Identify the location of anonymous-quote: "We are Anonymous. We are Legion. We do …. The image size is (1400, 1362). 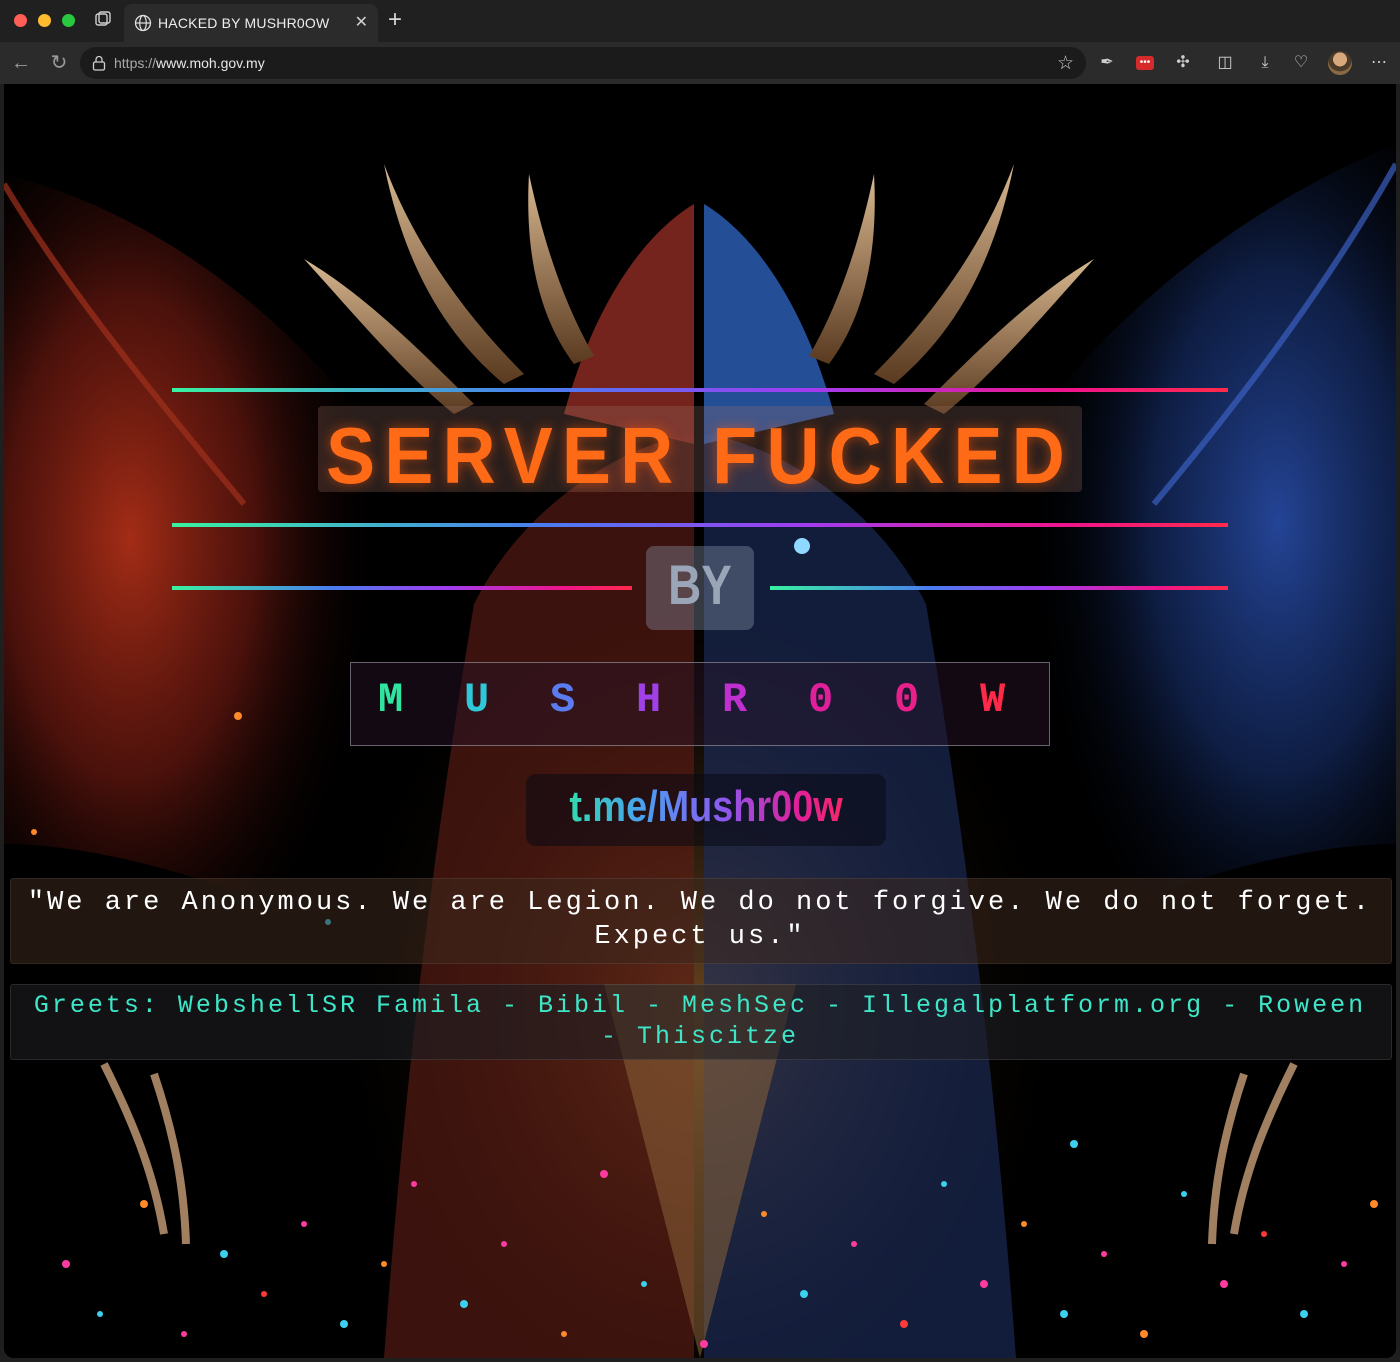
(700, 920).